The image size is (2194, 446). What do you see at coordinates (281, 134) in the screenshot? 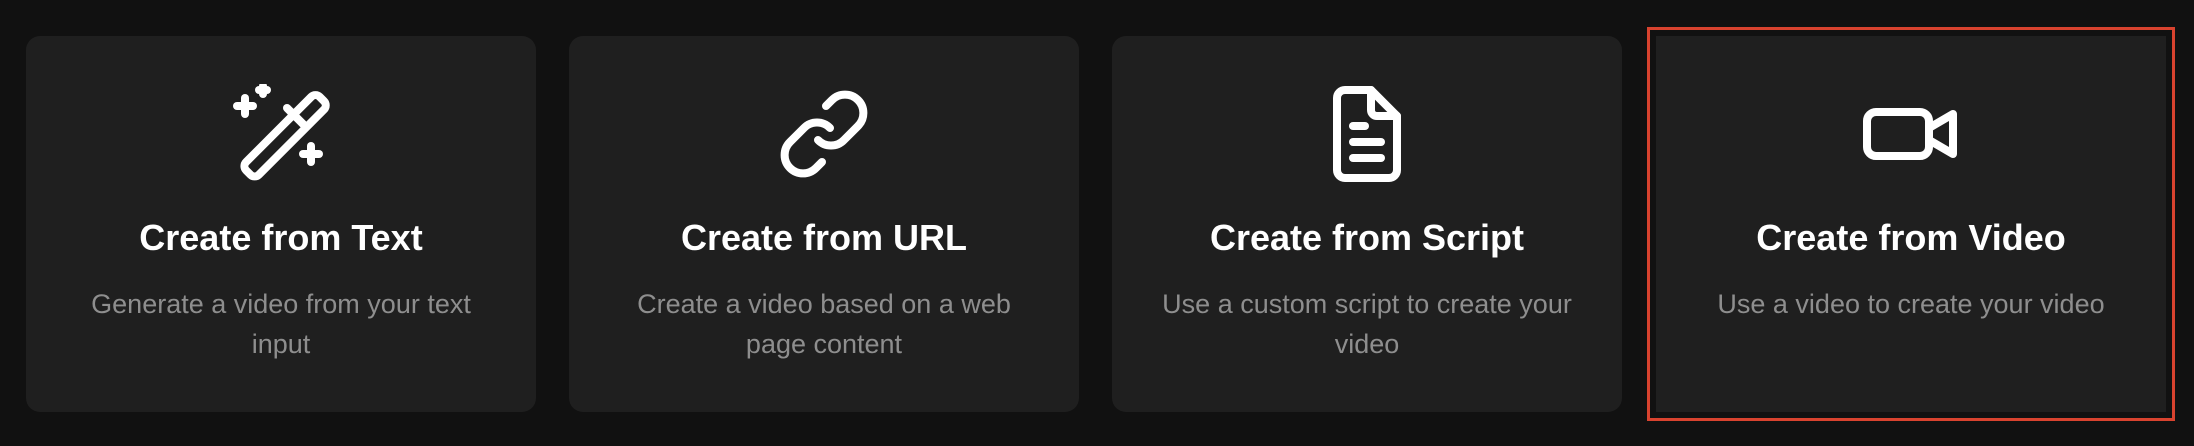
I see `magic-wand-icon` at bounding box center [281, 134].